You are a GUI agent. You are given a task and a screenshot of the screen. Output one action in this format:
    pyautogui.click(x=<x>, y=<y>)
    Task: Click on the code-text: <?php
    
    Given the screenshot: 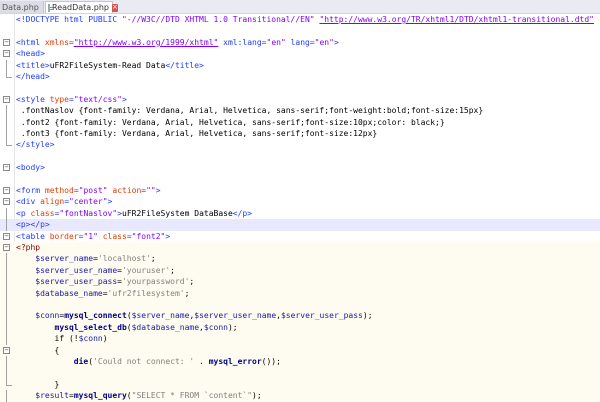 What is the action you would take?
    pyautogui.click(x=28, y=247)
    